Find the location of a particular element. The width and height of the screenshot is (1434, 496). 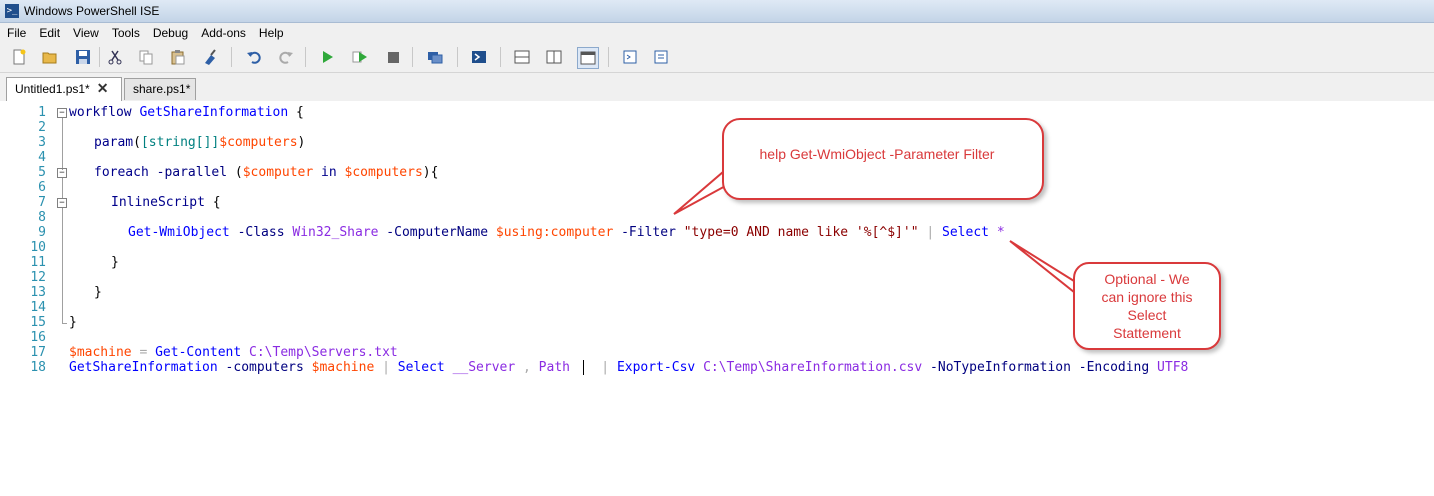

annotation-arrows is located at coordinates (879, 230).